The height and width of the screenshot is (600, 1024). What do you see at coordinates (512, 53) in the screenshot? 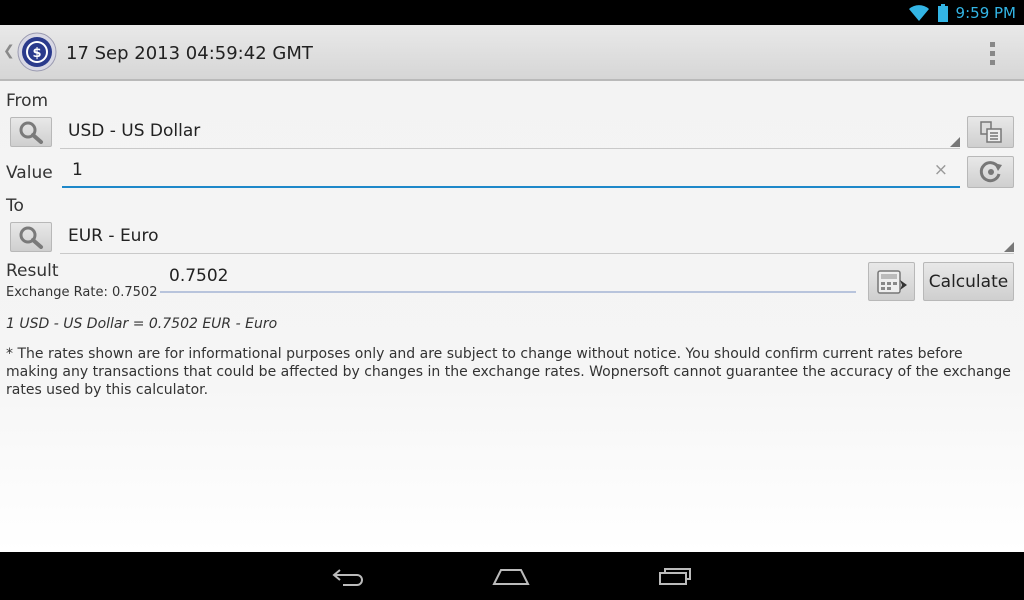
I see `action-bar: ❮ $ 17 Sep 2013 04:59:42 GMT` at bounding box center [512, 53].